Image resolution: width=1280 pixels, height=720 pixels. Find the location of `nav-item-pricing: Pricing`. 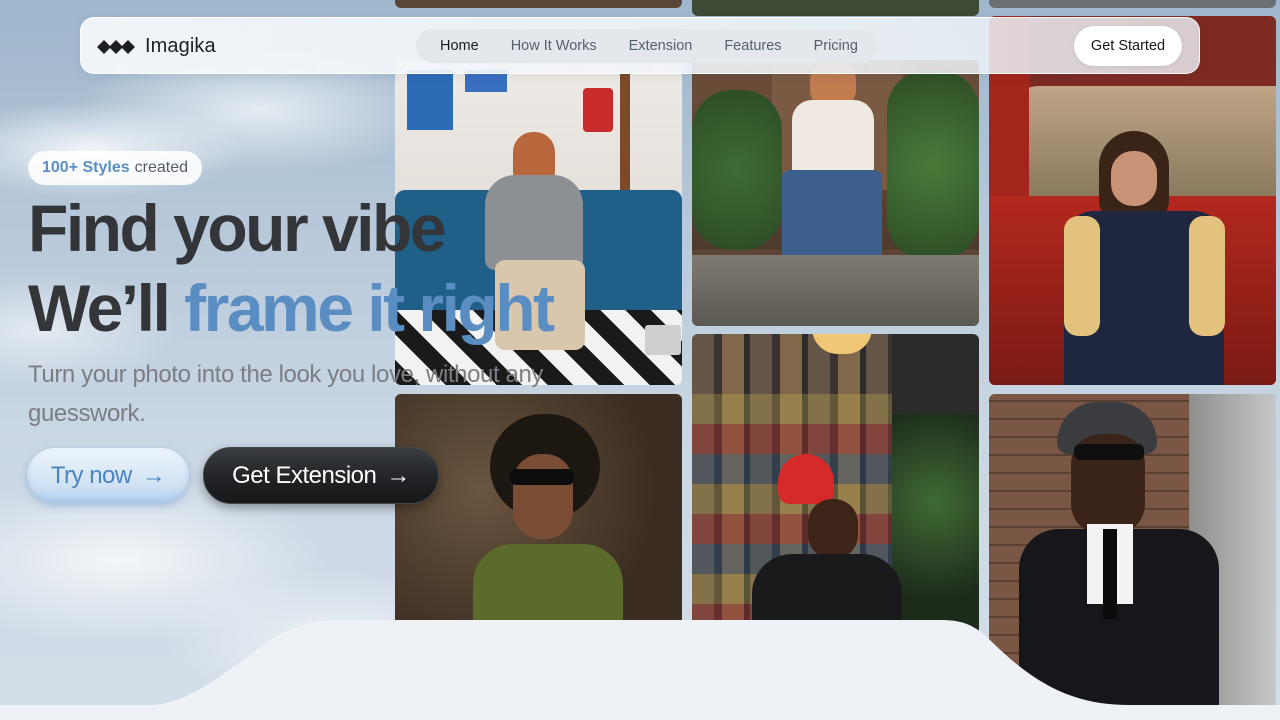

nav-item-pricing: Pricing is located at coordinates (836, 46).